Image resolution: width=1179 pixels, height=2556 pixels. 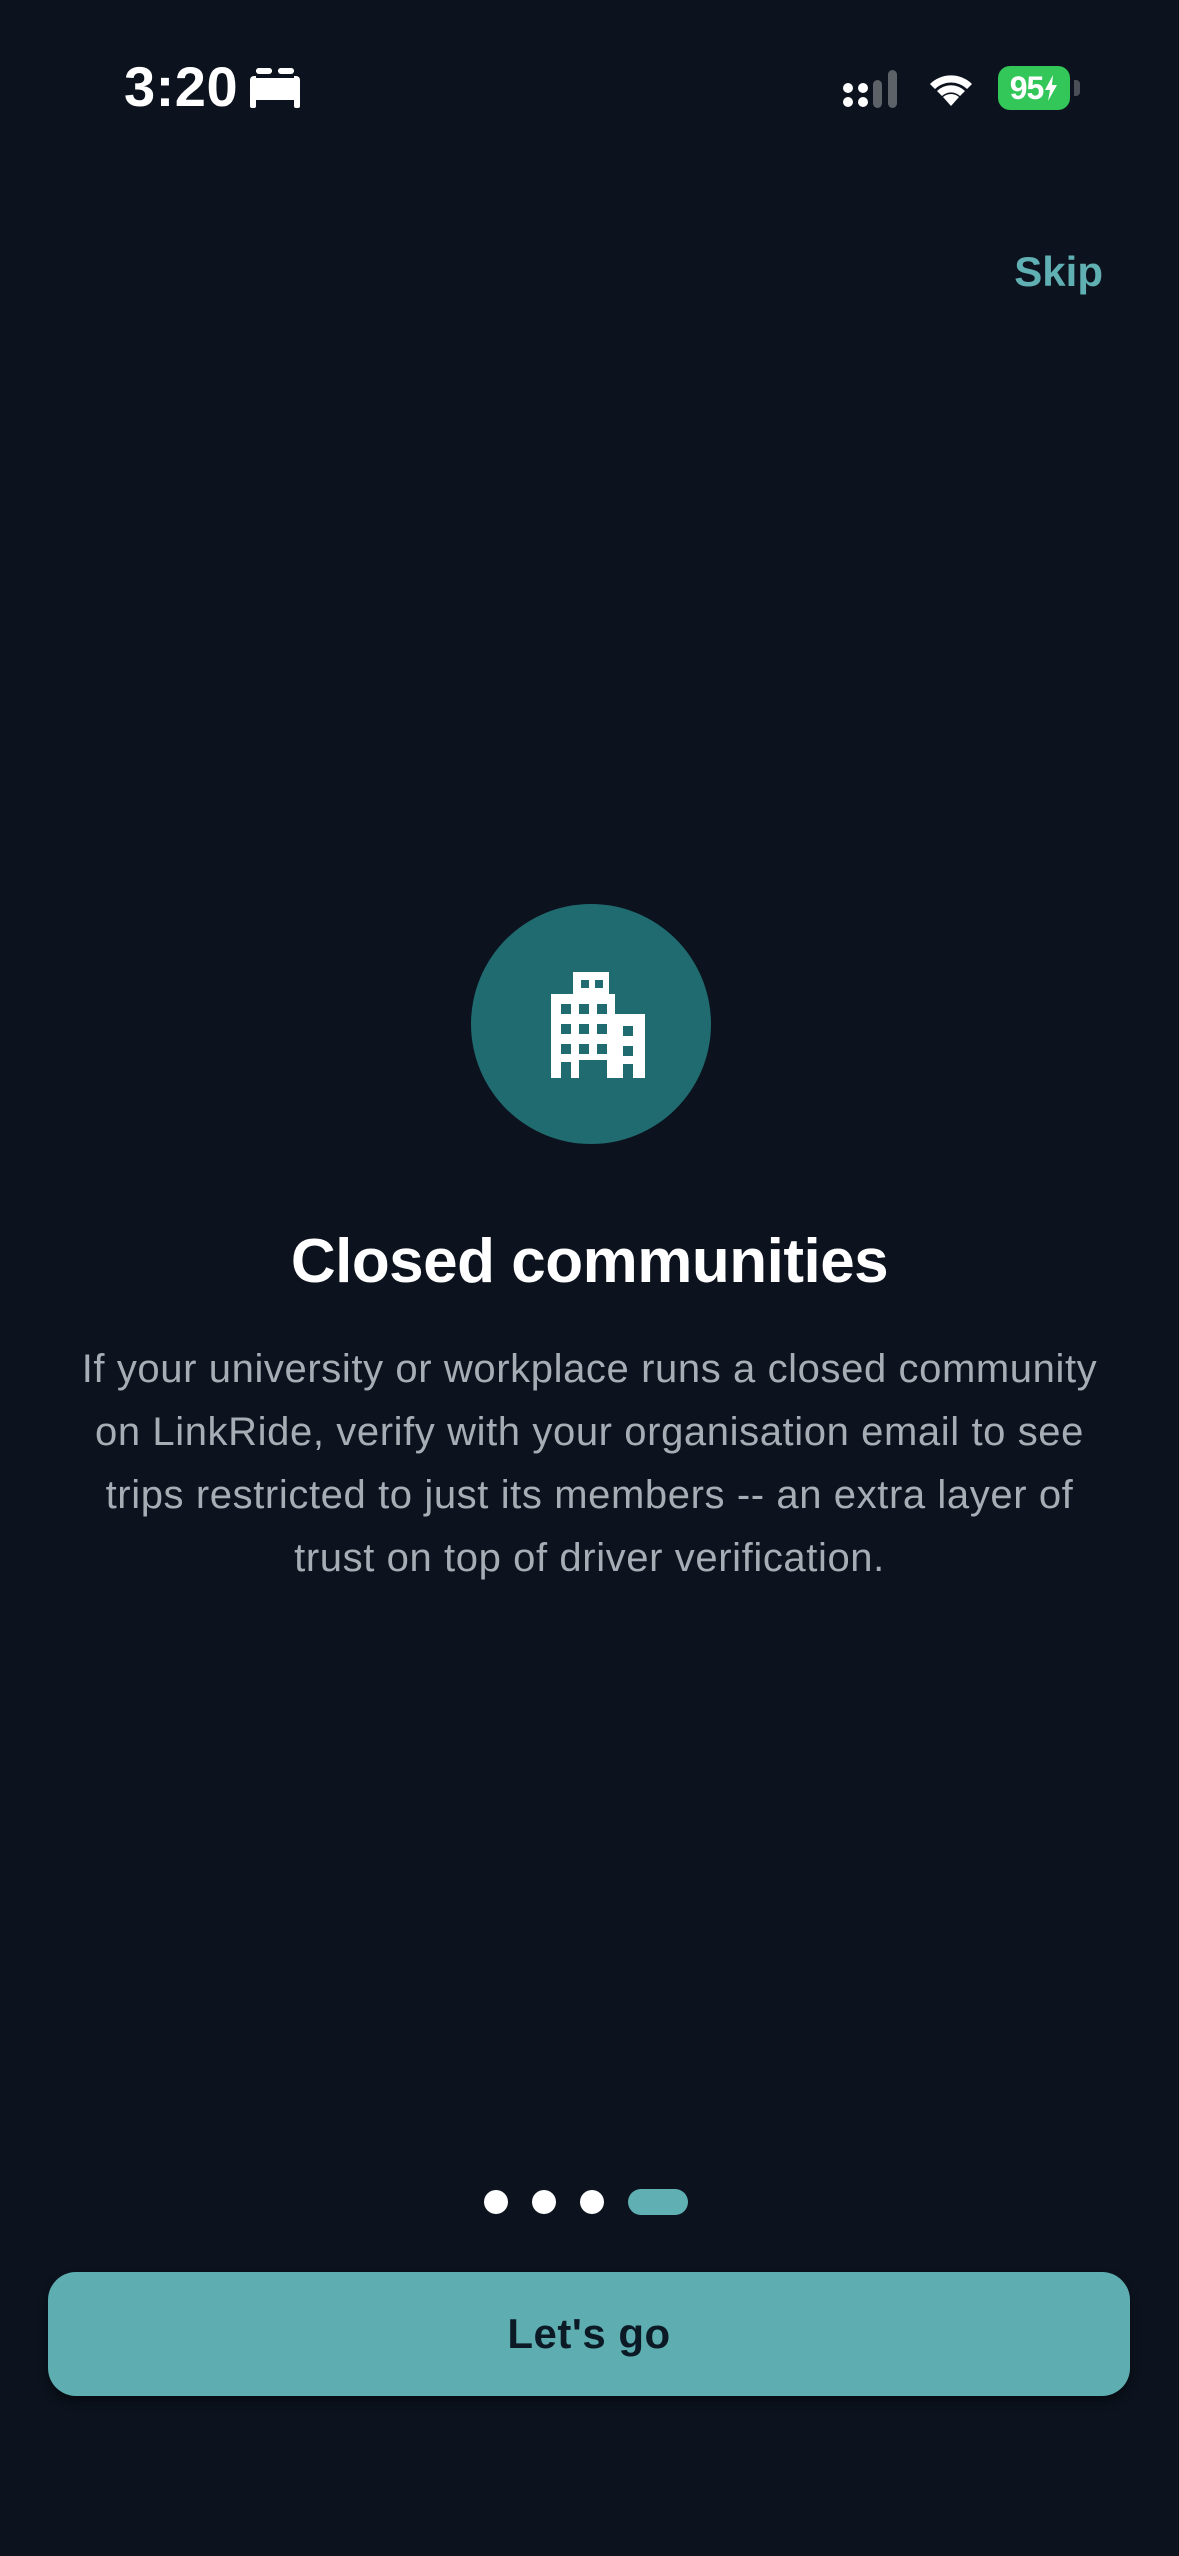 What do you see at coordinates (951, 90) in the screenshot?
I see `wifi-icon` at bounding box center [951, 90].